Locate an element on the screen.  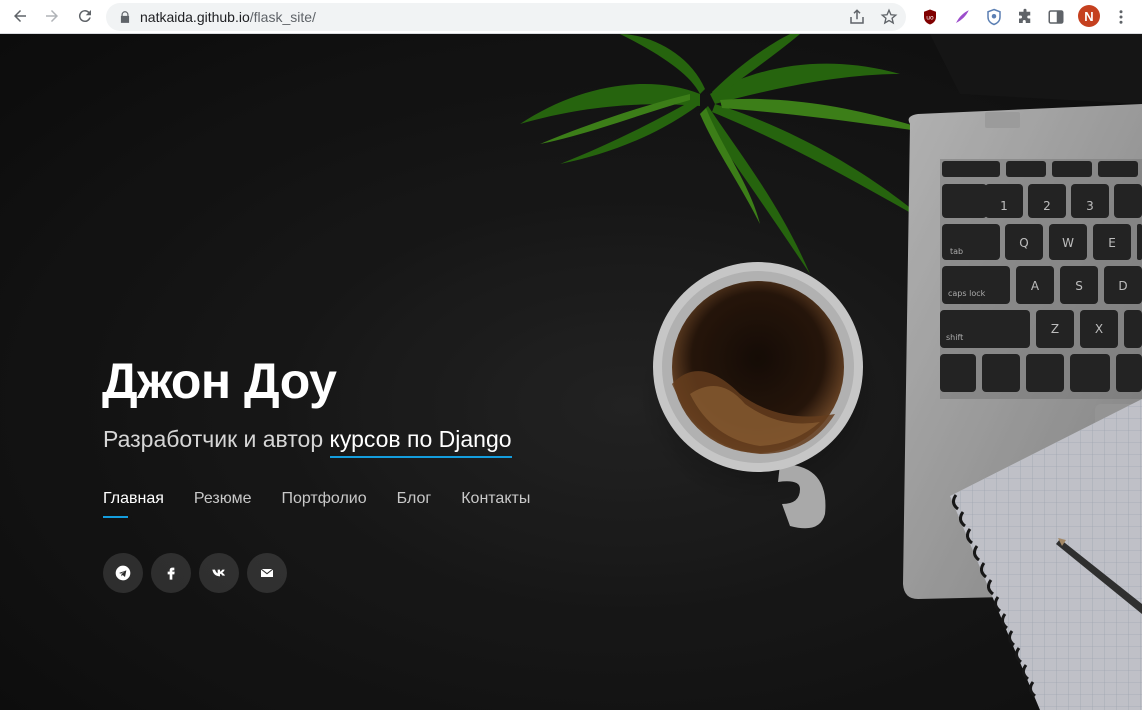
url-host: natkaida.github.io is located at coordinates (195, 17).